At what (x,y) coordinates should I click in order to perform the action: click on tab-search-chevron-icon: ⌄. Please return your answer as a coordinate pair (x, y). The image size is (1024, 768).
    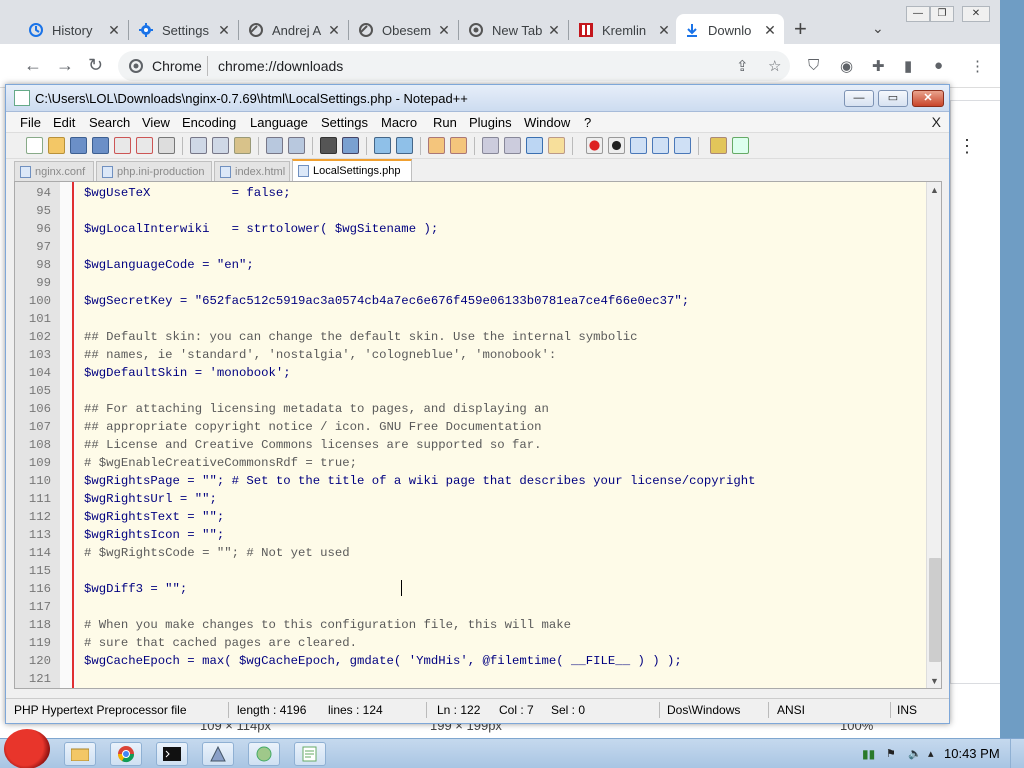
    Looking at the image, I should click on (878, 28).